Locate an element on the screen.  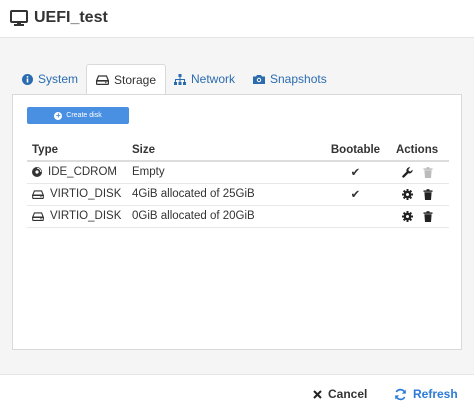
disk-type: IDE_CDROM is located at coordinates (83, 172).